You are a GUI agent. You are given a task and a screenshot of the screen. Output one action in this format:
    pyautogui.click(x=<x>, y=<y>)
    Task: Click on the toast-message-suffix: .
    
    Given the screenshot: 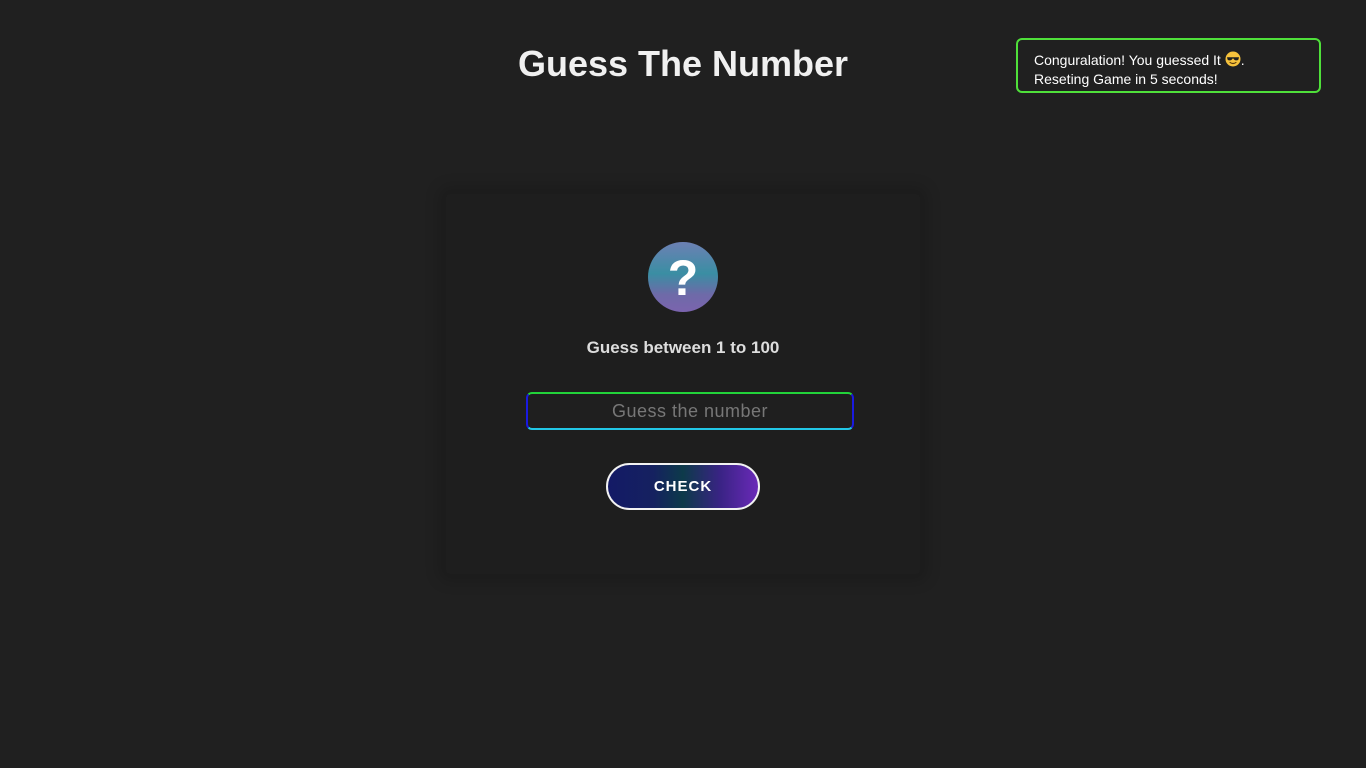 What is the action you would take?
    pyautogui.click(x=1242, y=60)
    